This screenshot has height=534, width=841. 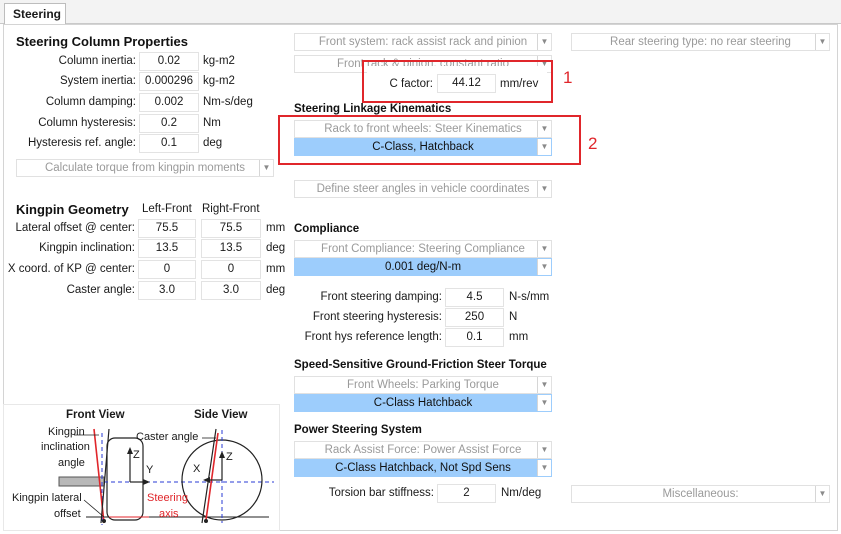 I want to click on miscellaneous-dropdown: Miscellaneous: ▼, so click(x=700, y=494).